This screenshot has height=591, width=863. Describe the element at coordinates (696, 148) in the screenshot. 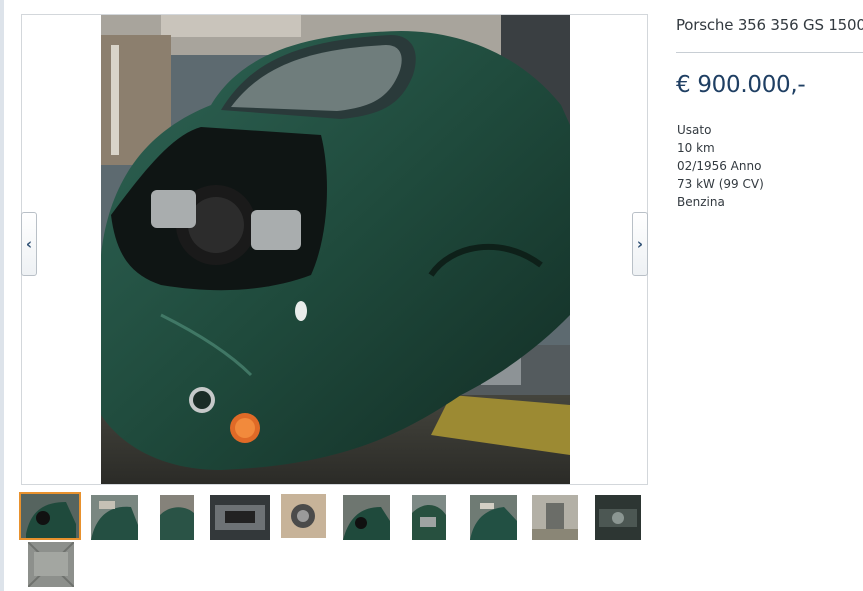

I see `spec-mileage: 10 km` at that location.